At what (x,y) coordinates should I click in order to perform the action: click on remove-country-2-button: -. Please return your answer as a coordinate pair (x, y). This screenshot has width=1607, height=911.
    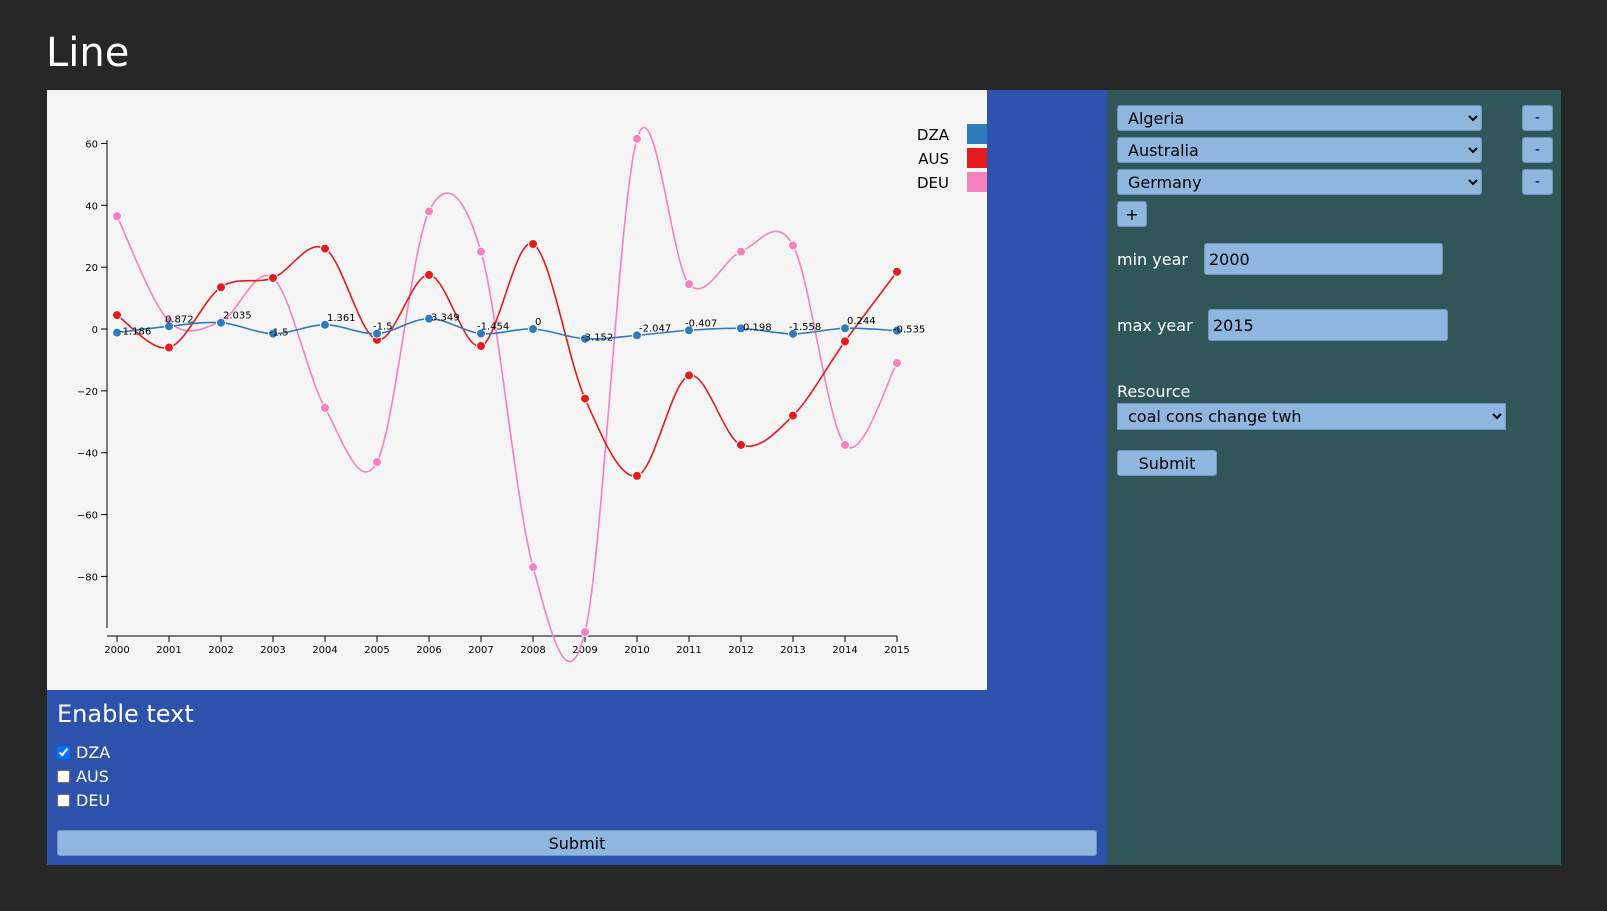
    Looking at the image, I should click on (1537, 150).